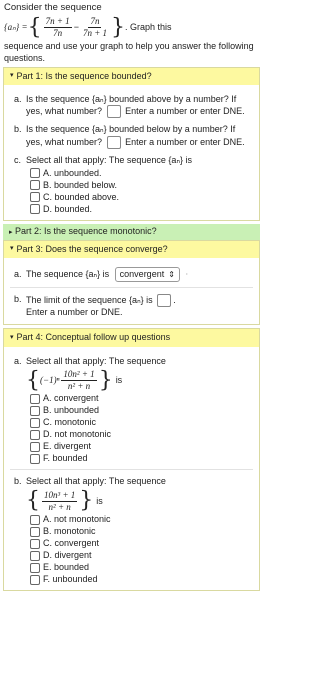 This screenshot has width=320, height=700. I want to click on fraction-1-denominator: 7n, so click(58, 33).